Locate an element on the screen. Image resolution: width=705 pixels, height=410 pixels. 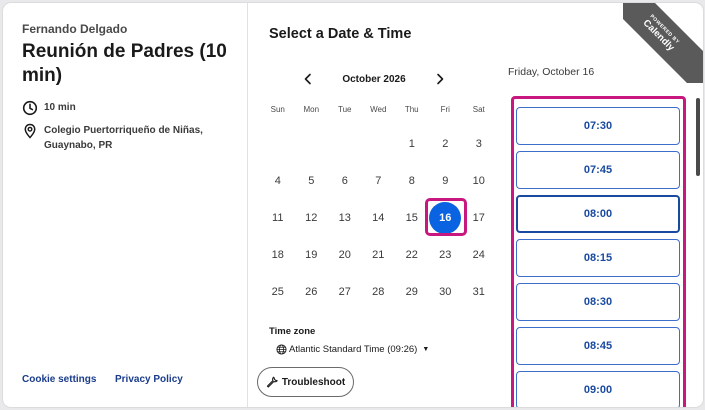
powered-by-ribbon: POWERED BY Calendly is located at coordinates (663, 43).